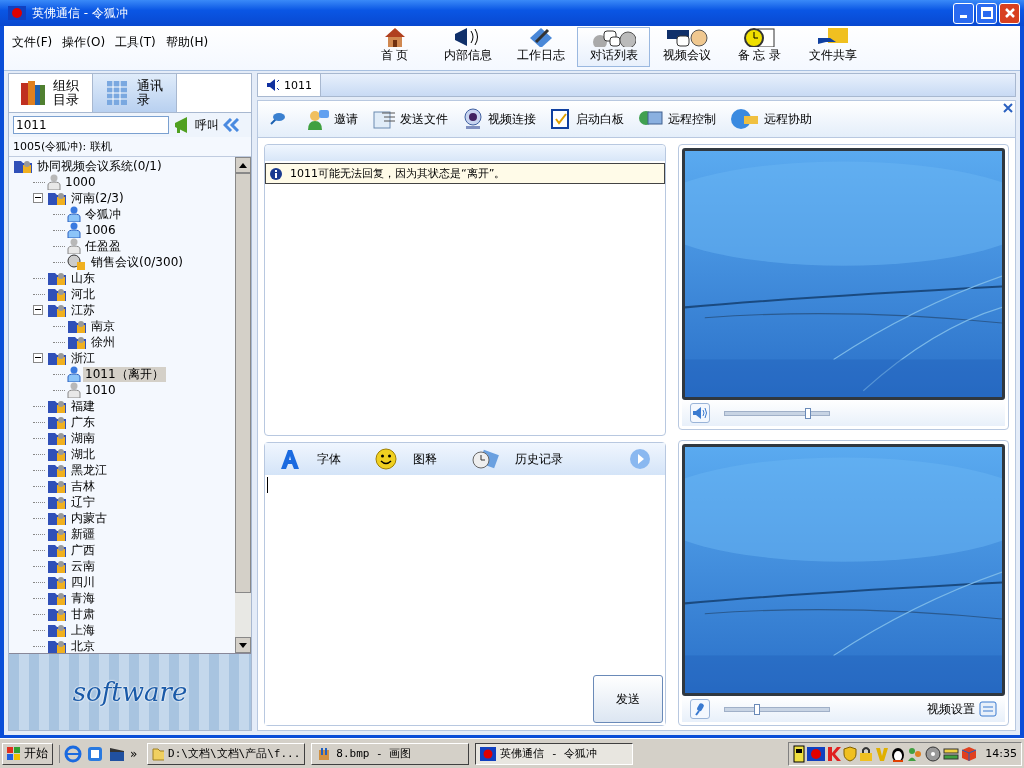 The image size is (1024, 768). Describe the element at coordinates (677, 119) in the screenshot. I see `toolbar-button: 远程控制` at that location.